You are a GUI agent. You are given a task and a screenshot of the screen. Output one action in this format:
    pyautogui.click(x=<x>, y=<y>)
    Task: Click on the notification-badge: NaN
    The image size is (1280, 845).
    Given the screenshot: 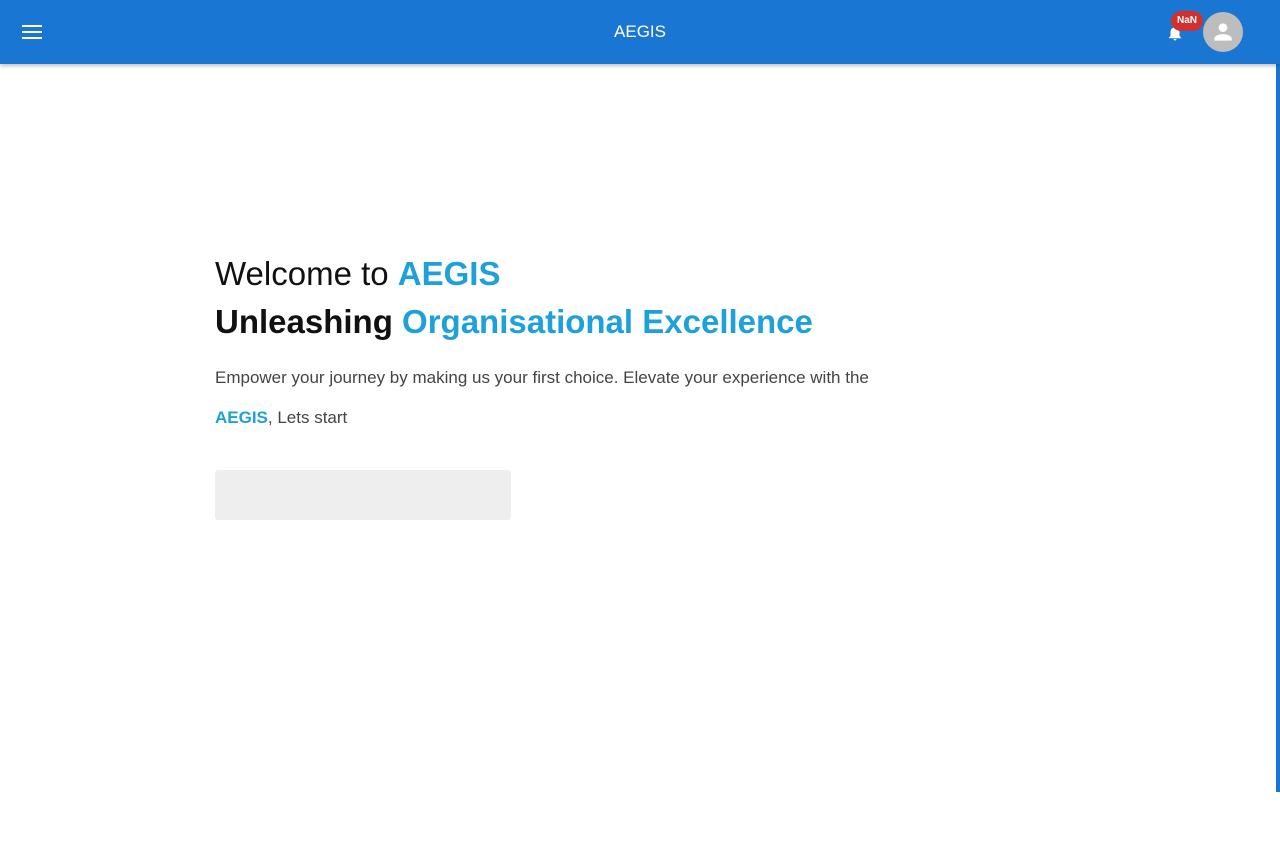 What is the action you would take?
    pyautogui.click(x=1187, y=21)
    